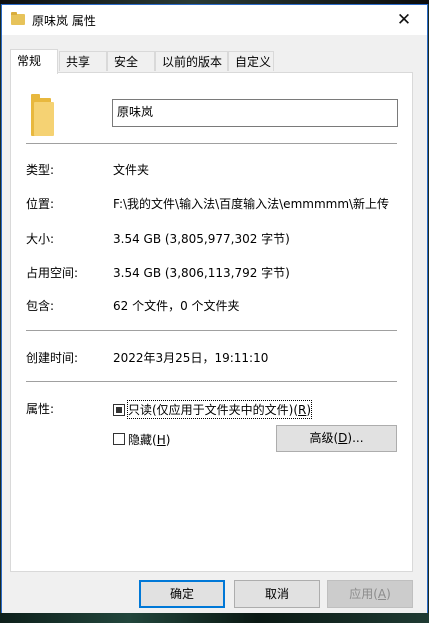  What do you see at coordinates (18, 18) in the screenshot?
I see `folder-icon` at bounding box center [18, 18].